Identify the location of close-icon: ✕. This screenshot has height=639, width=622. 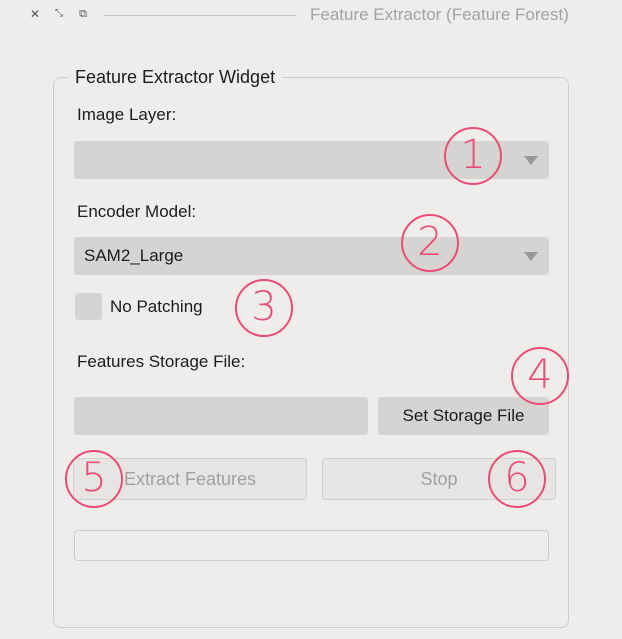
(35, 14).